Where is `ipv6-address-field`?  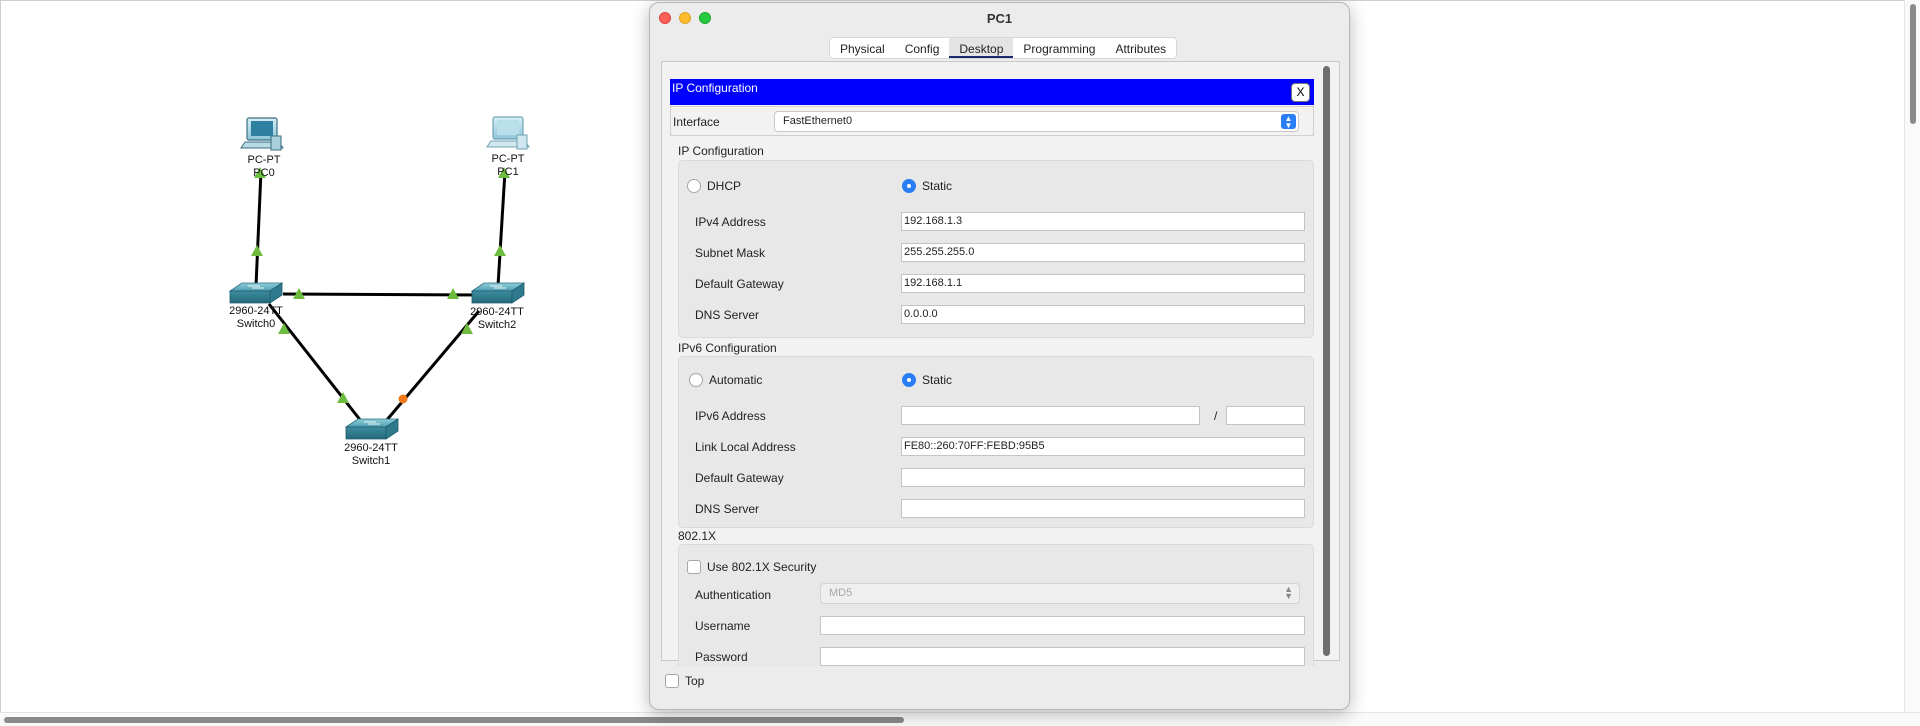 ipv6-address-field is located at coordinates (1050, 415).